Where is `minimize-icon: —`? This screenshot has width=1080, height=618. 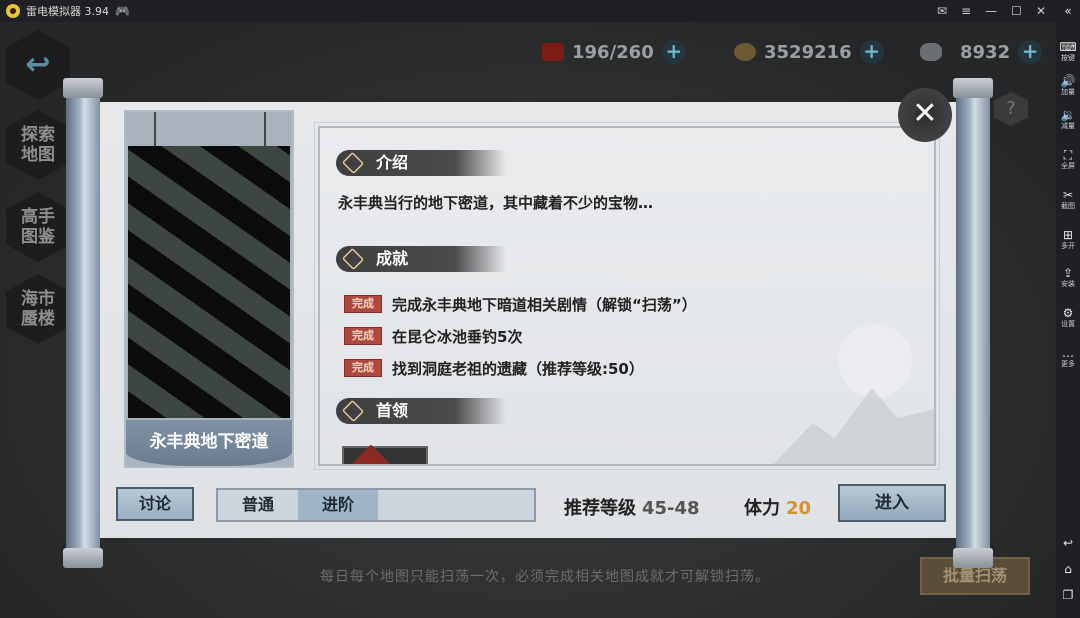
minimize-icon: — is located at coordinates (991, 11).